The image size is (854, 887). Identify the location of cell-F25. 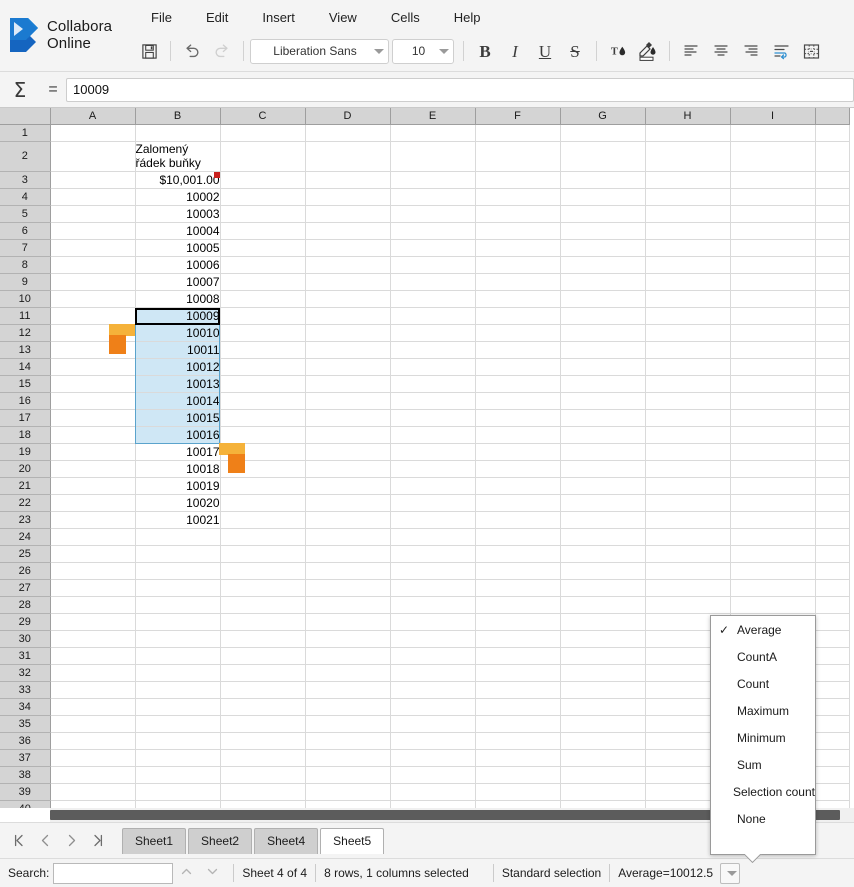
(518, 554).